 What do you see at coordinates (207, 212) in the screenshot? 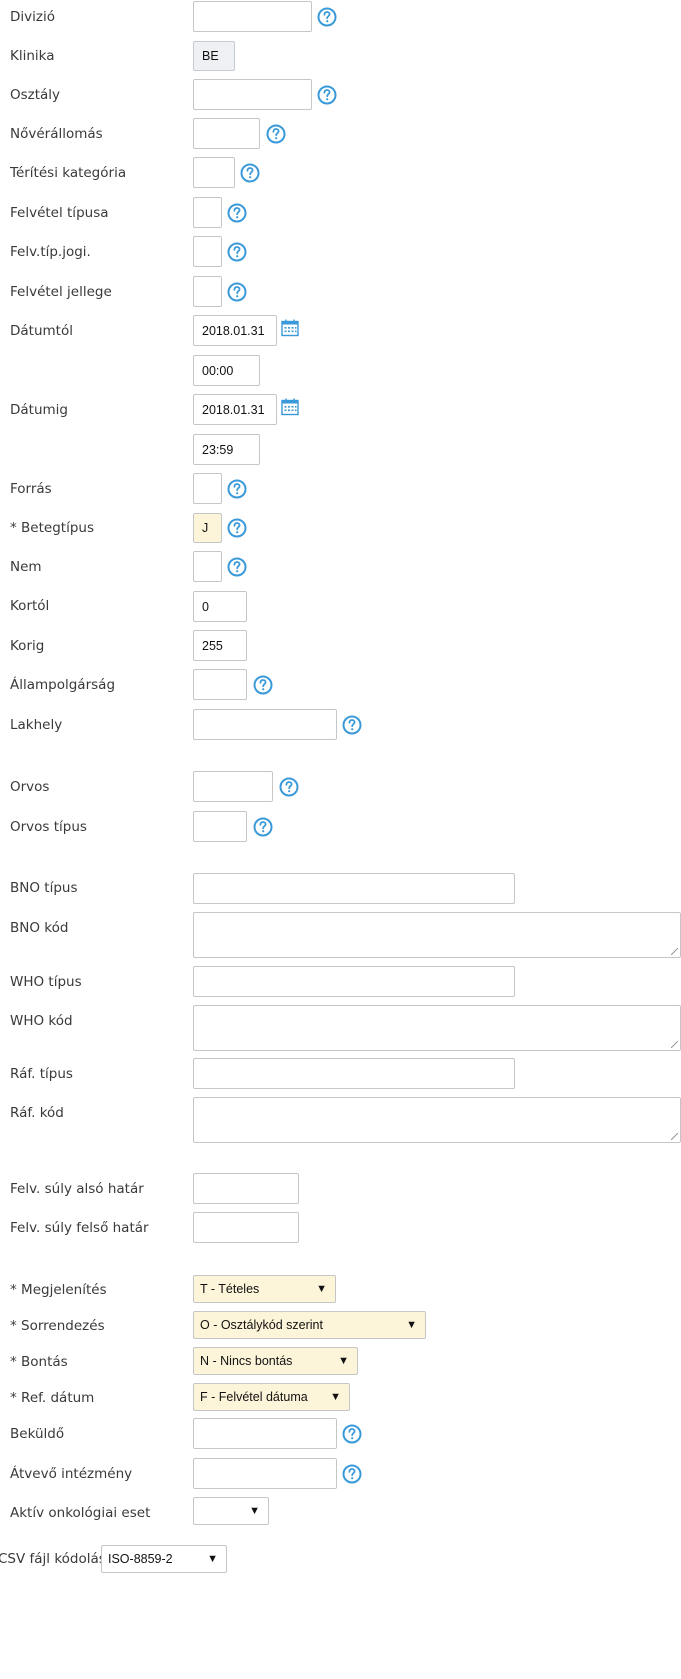
I see `felvetel-tipusa-input` at bounding box center [207, 212].